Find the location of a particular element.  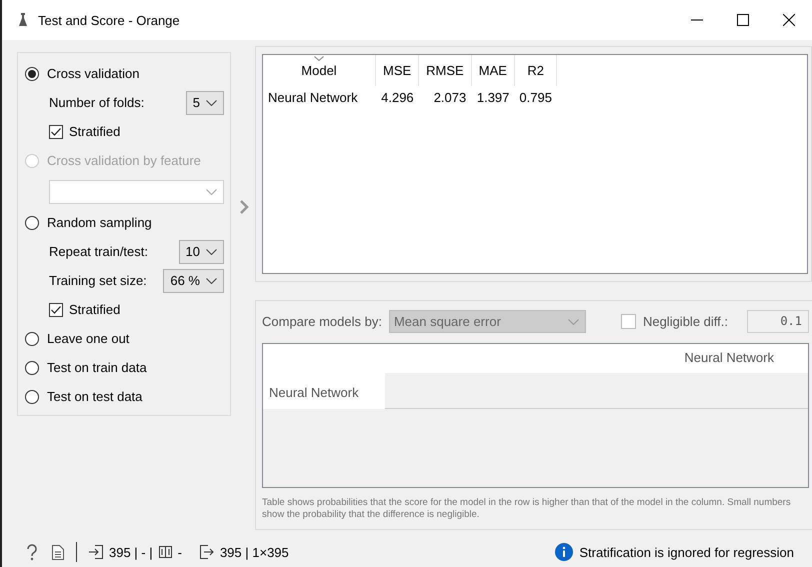

input-summary: 395 | - | is located at coordinates (131, 552).